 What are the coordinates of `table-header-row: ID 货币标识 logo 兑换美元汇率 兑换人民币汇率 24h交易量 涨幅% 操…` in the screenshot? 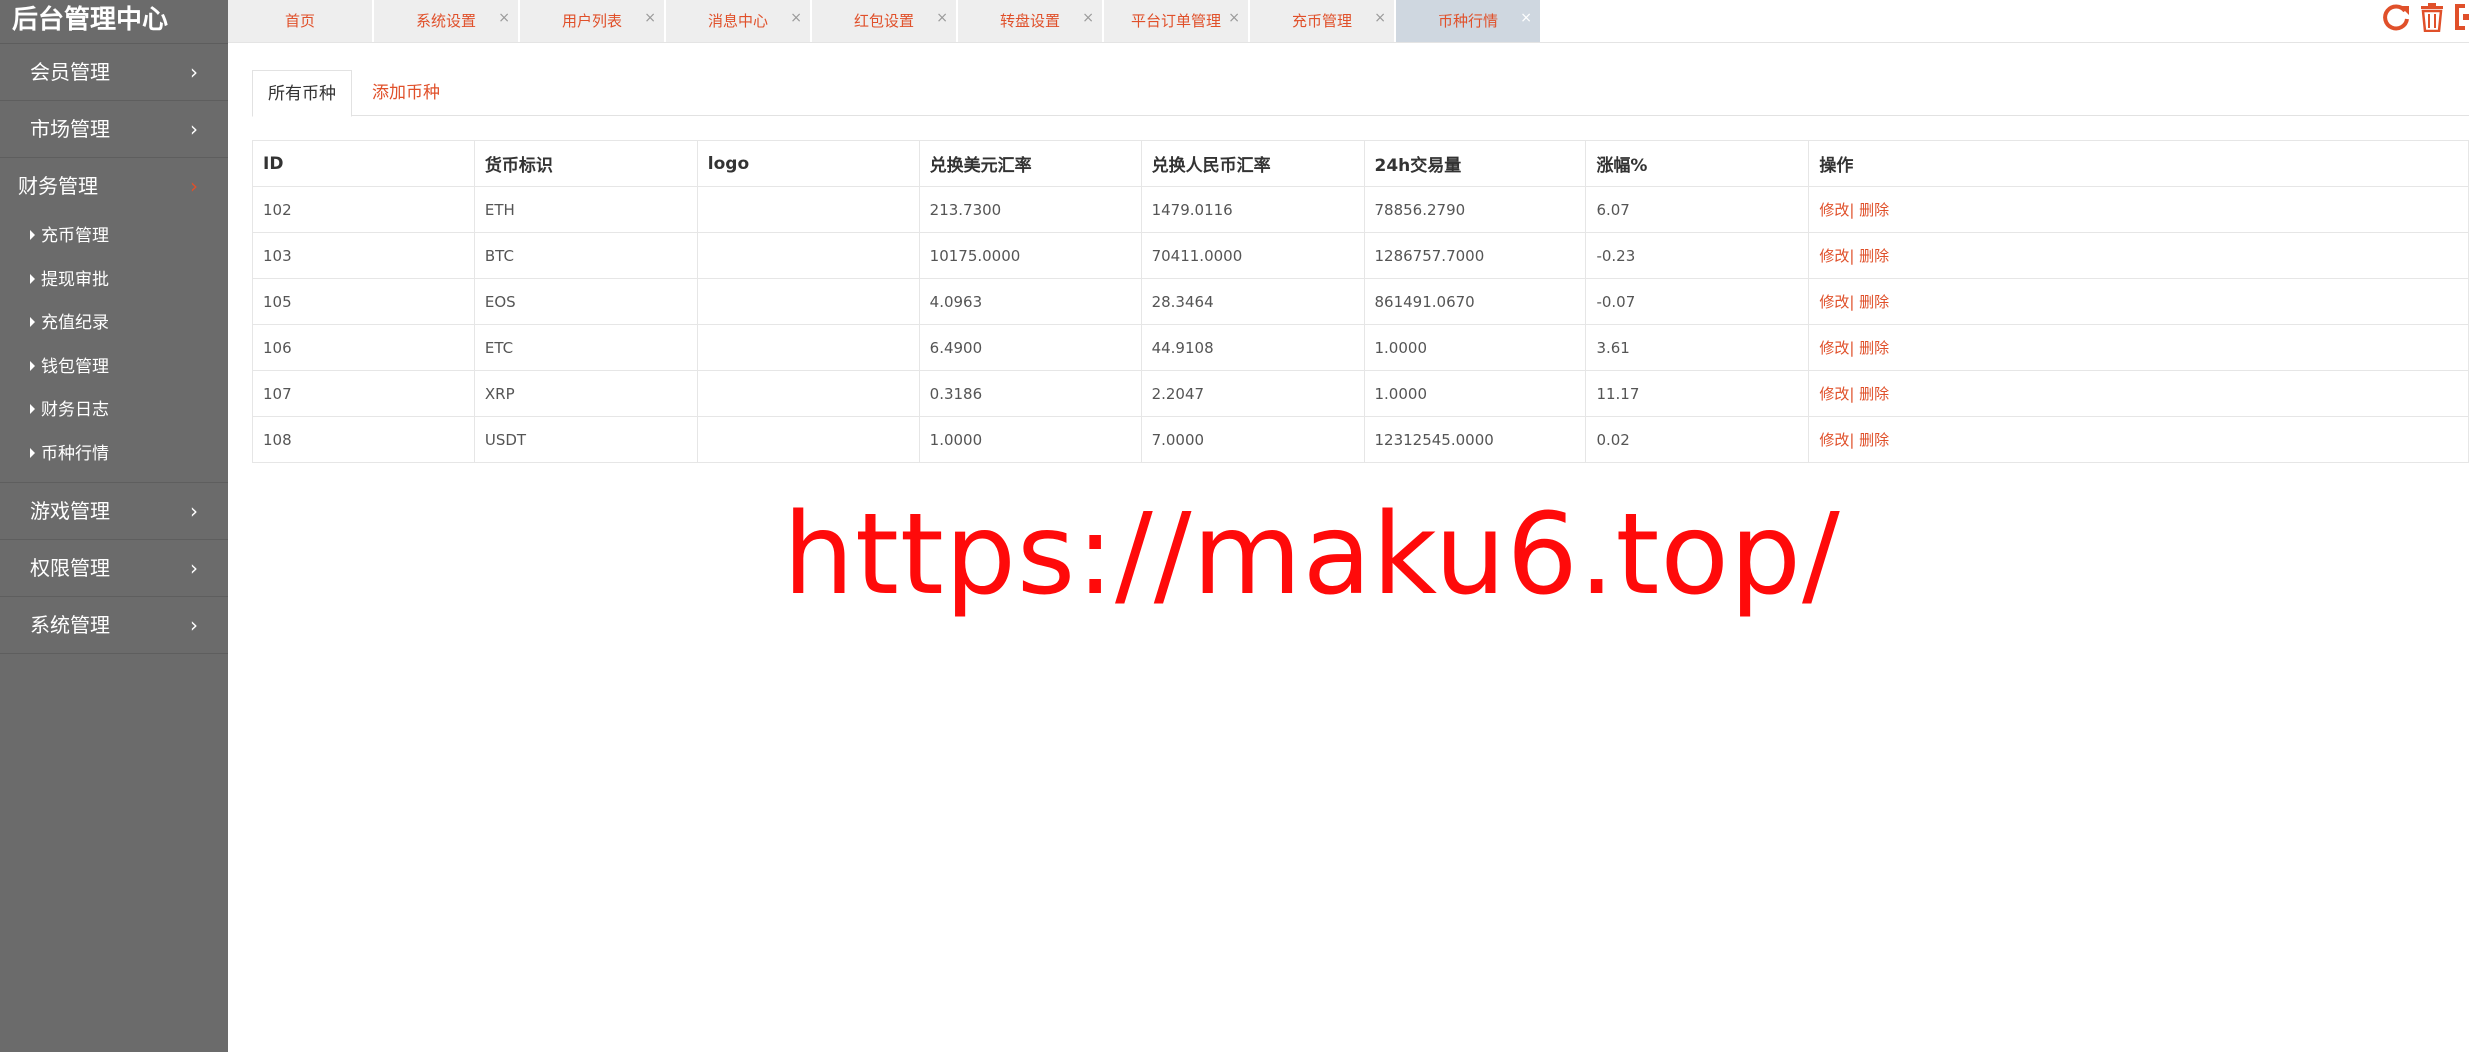 It's located at (1360, 163).